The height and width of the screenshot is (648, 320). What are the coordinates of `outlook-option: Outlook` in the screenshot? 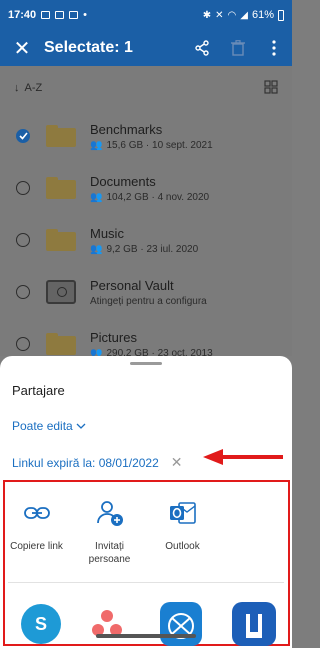 It's located at (182, 530).